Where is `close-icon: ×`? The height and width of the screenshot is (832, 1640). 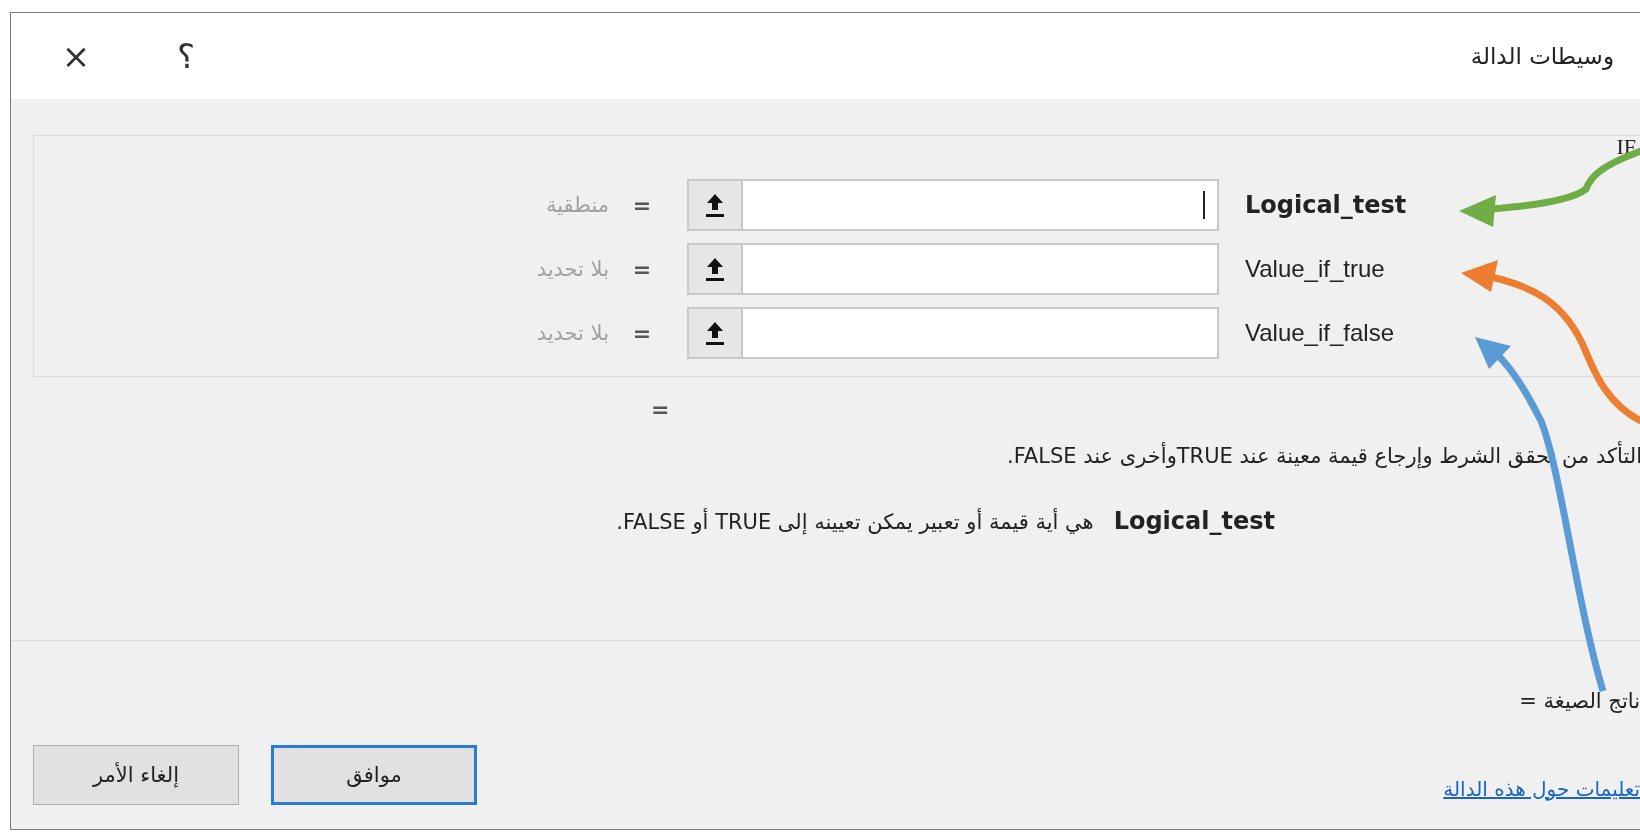 close-icon: × is located at coordinates (76, 56).